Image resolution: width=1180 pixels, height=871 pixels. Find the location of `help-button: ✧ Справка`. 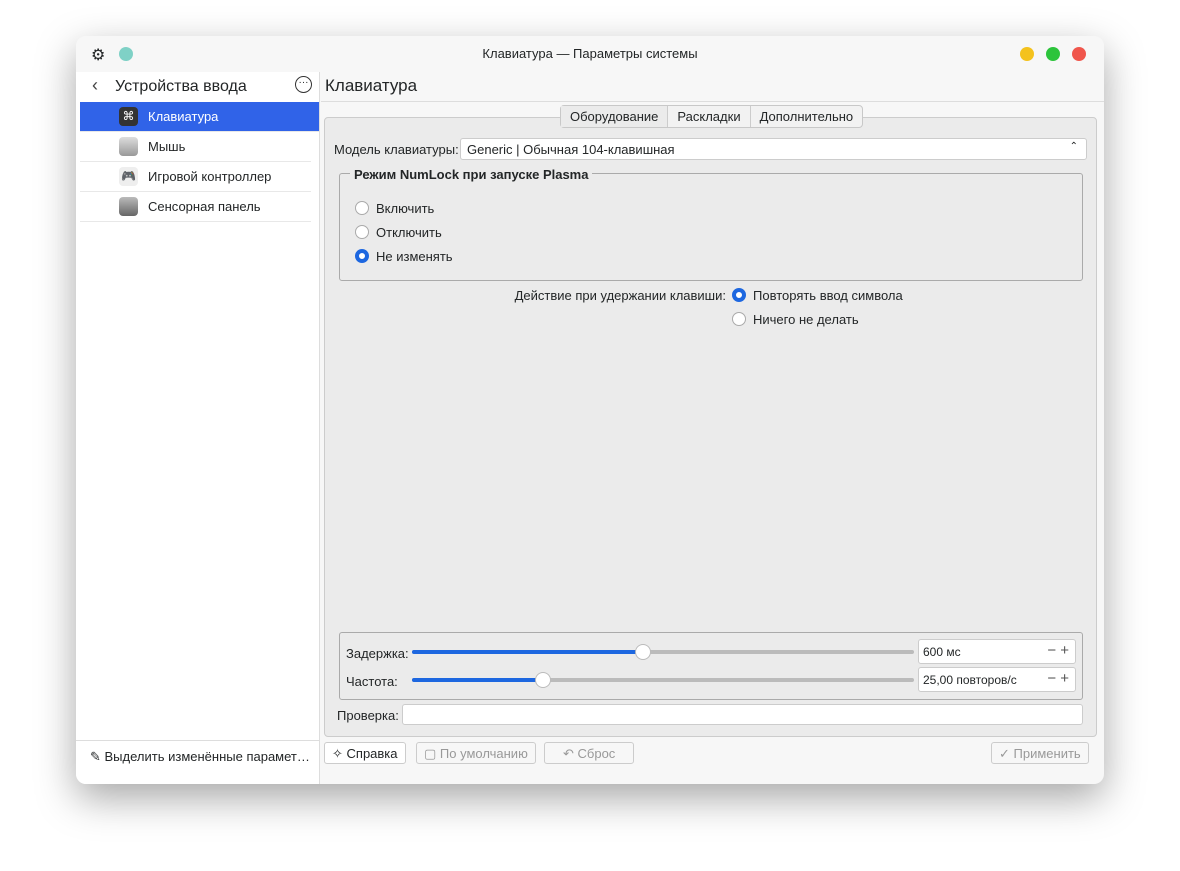

help-button: ✧ Справка is located at coordinates (365, 753).